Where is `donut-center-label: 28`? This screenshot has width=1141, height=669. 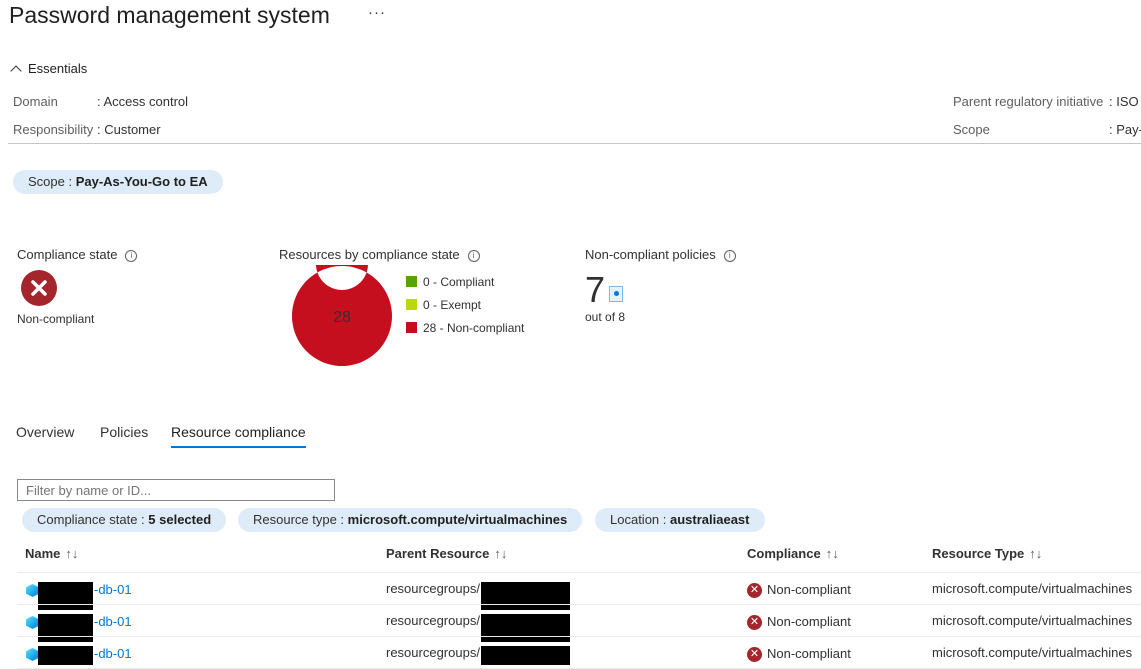
donut-center-label: 28 is located at coordinates (342, 317).